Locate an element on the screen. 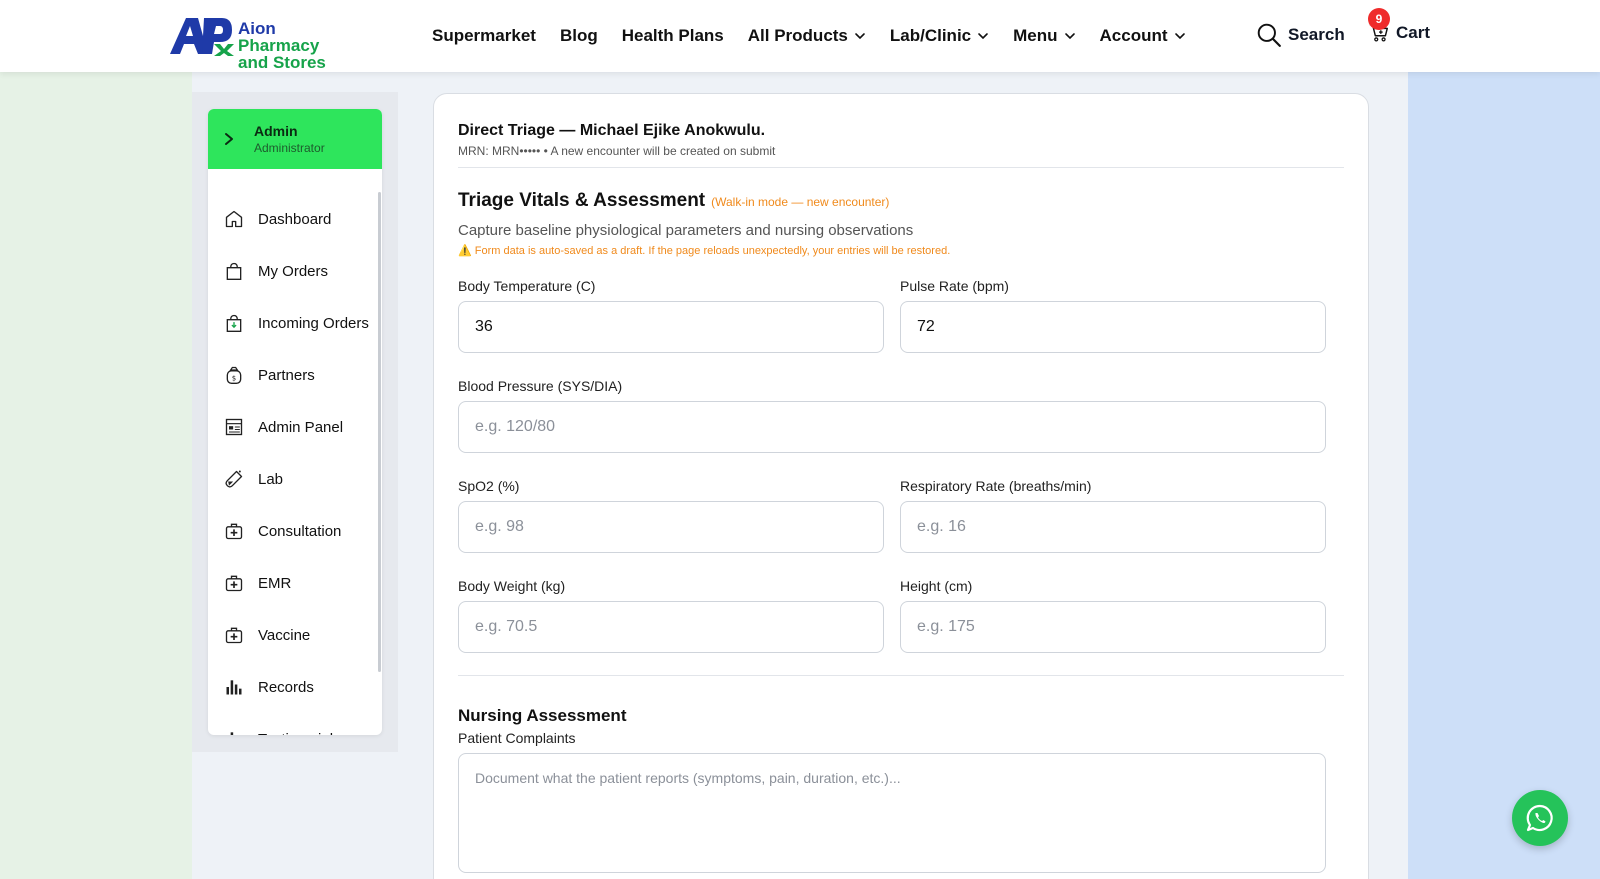 The width and height of the screenshot is (1600, 879). resp-input is located at coordinates (1113, 527).